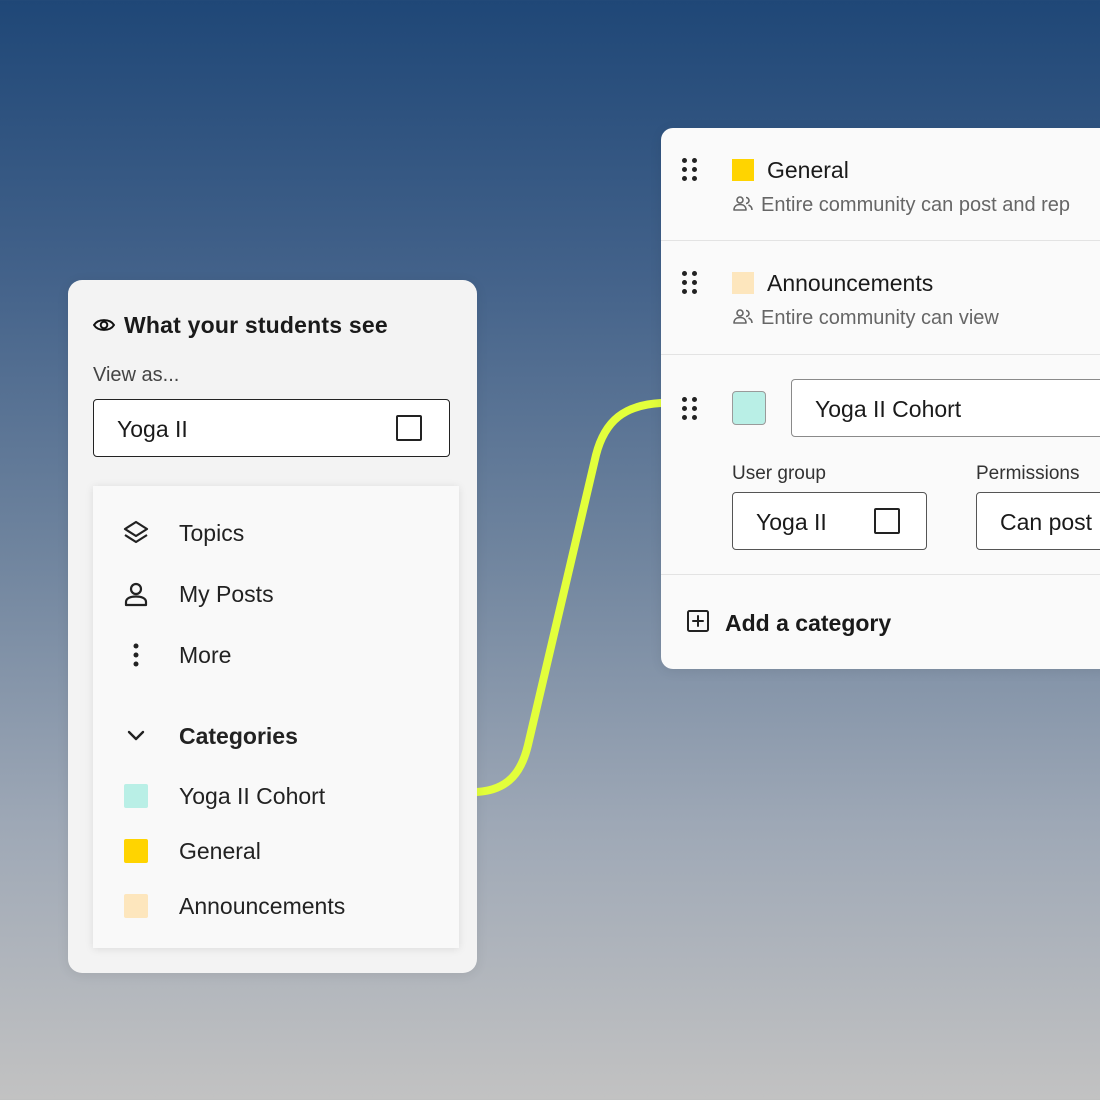 This screenshot has width=1100, height=1100. Describe the element at coordinates (779, 473) in the screenshot. I see `user-group-label: User group` at that location.